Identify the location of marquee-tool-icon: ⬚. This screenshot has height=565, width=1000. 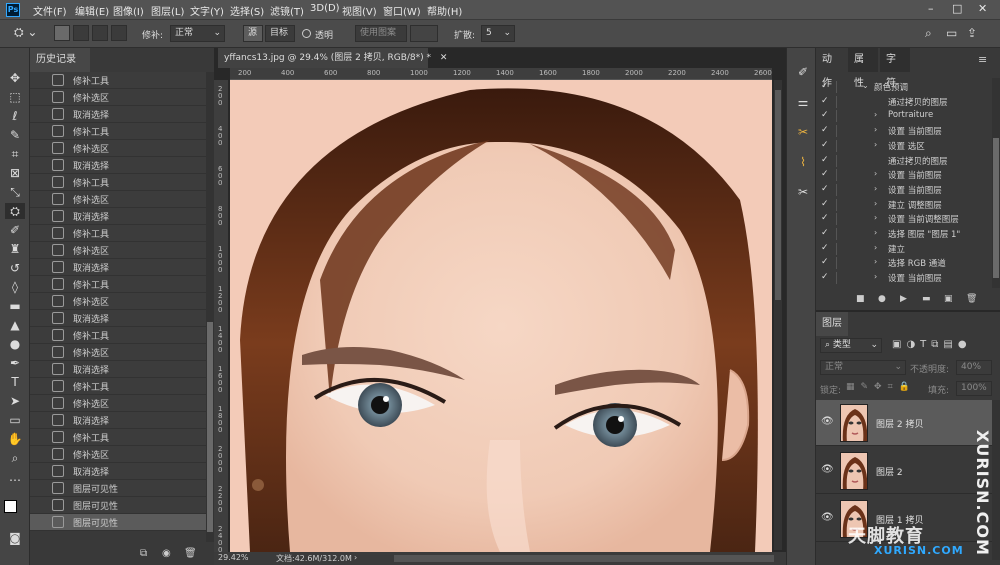
(15, 97).